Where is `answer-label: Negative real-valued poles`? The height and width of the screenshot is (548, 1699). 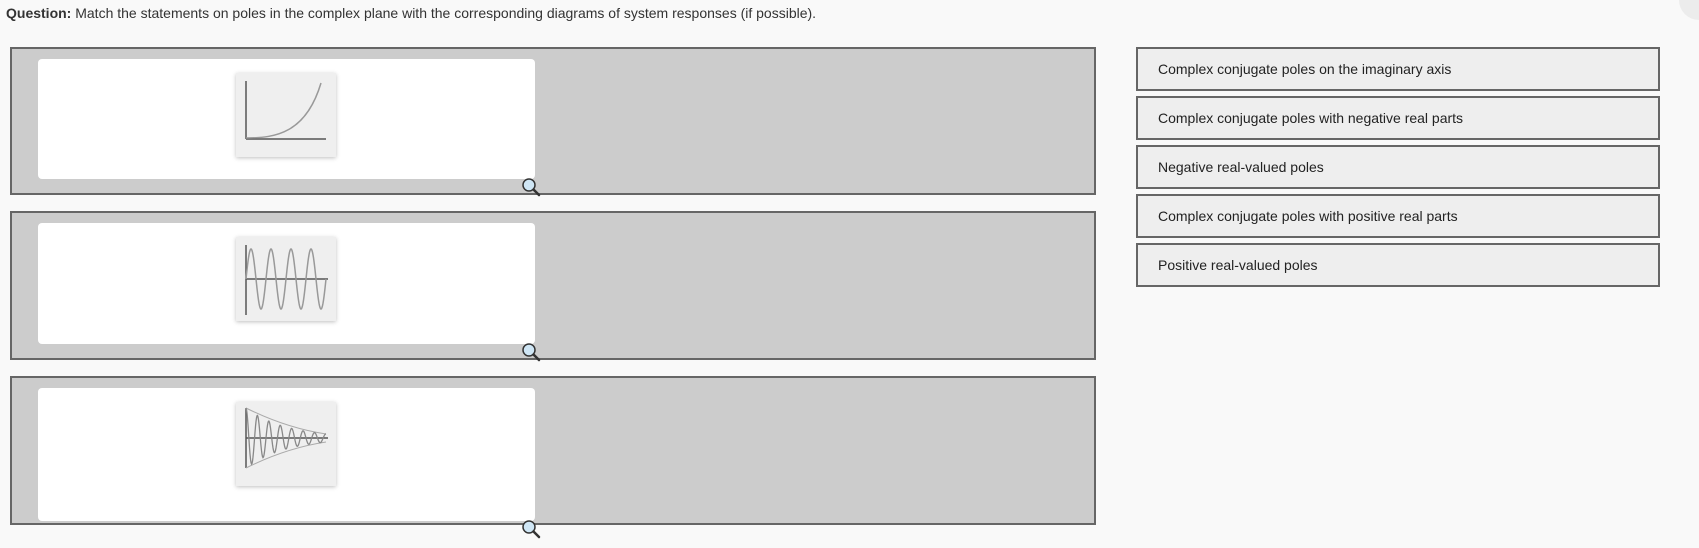
answer-label: Negative real-valued poles is located at coordinates (1241, 167).